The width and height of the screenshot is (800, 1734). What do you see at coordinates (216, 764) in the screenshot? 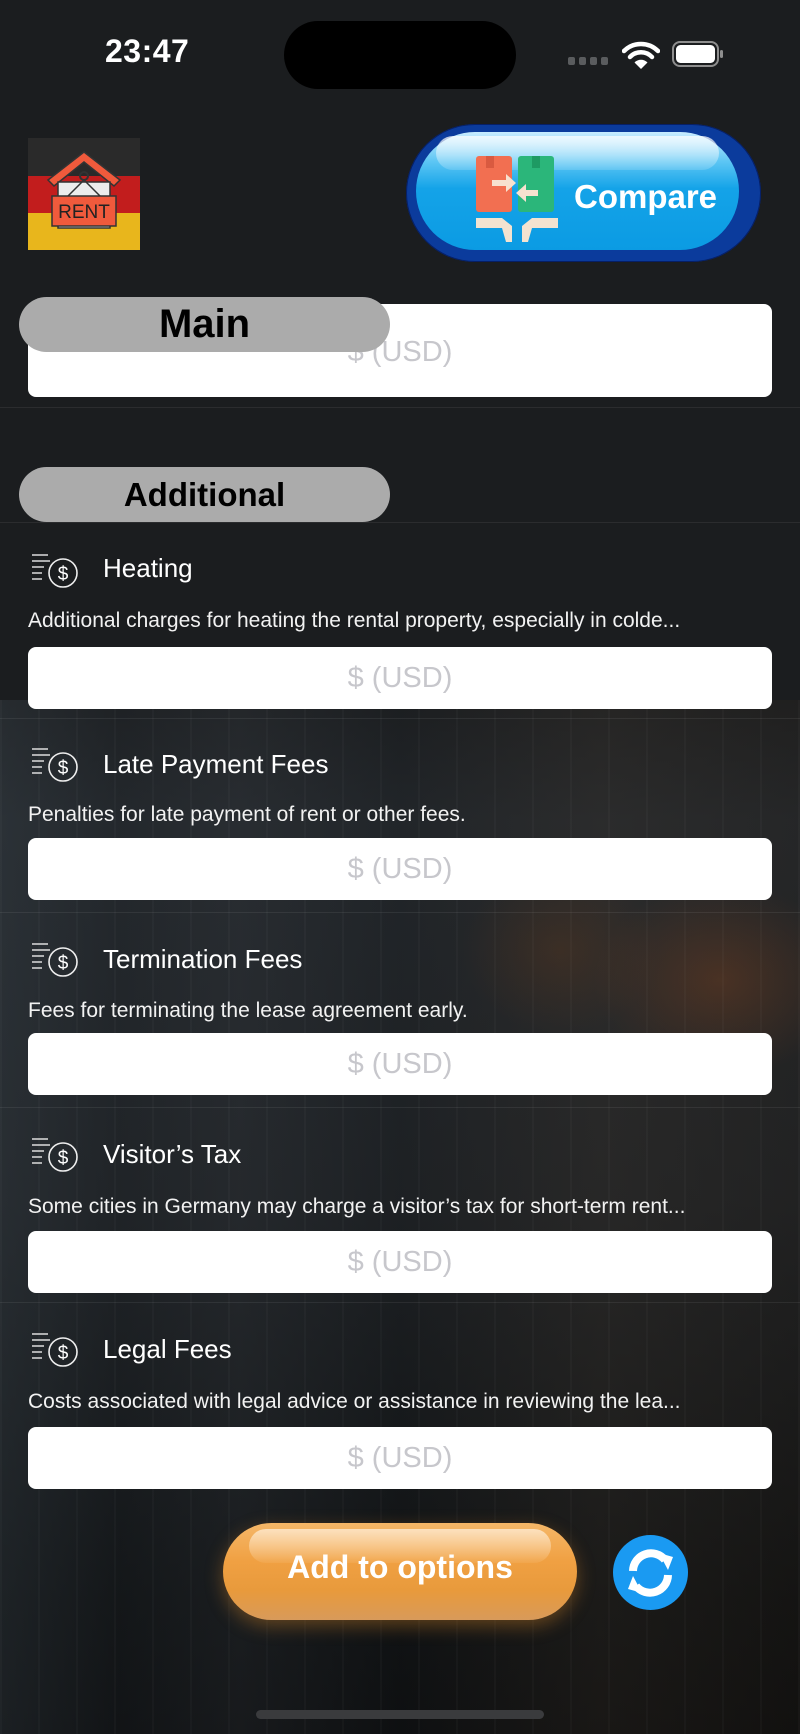
I see `item-title: Late Payment Fees` at bounding box center [216, 764].